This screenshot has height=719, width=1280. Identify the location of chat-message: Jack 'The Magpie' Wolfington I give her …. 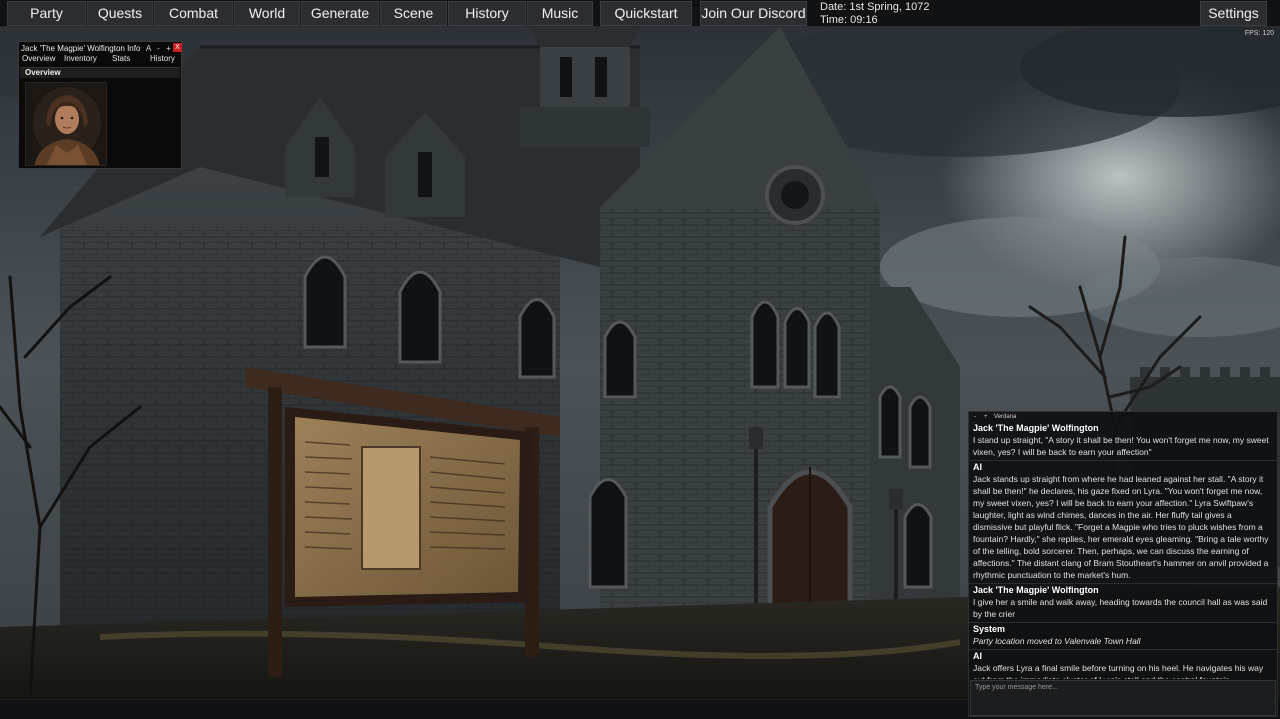
(1123, 603).